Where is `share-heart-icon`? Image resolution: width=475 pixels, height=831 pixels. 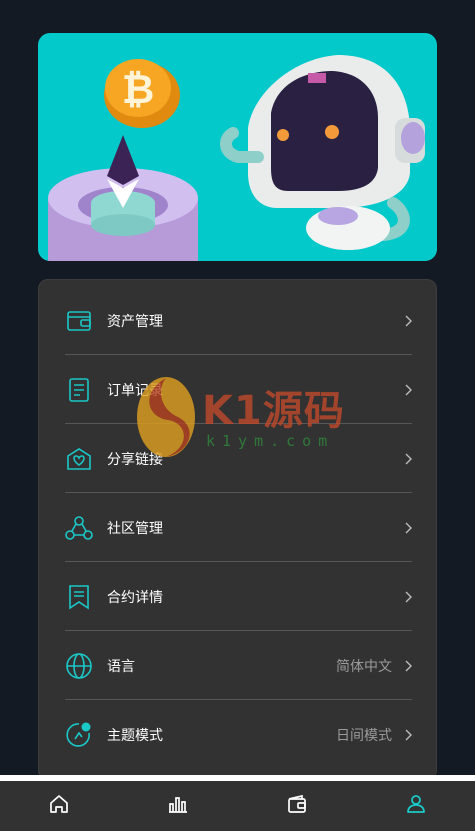 share-heart-icon is located at coordinates (79, 459).